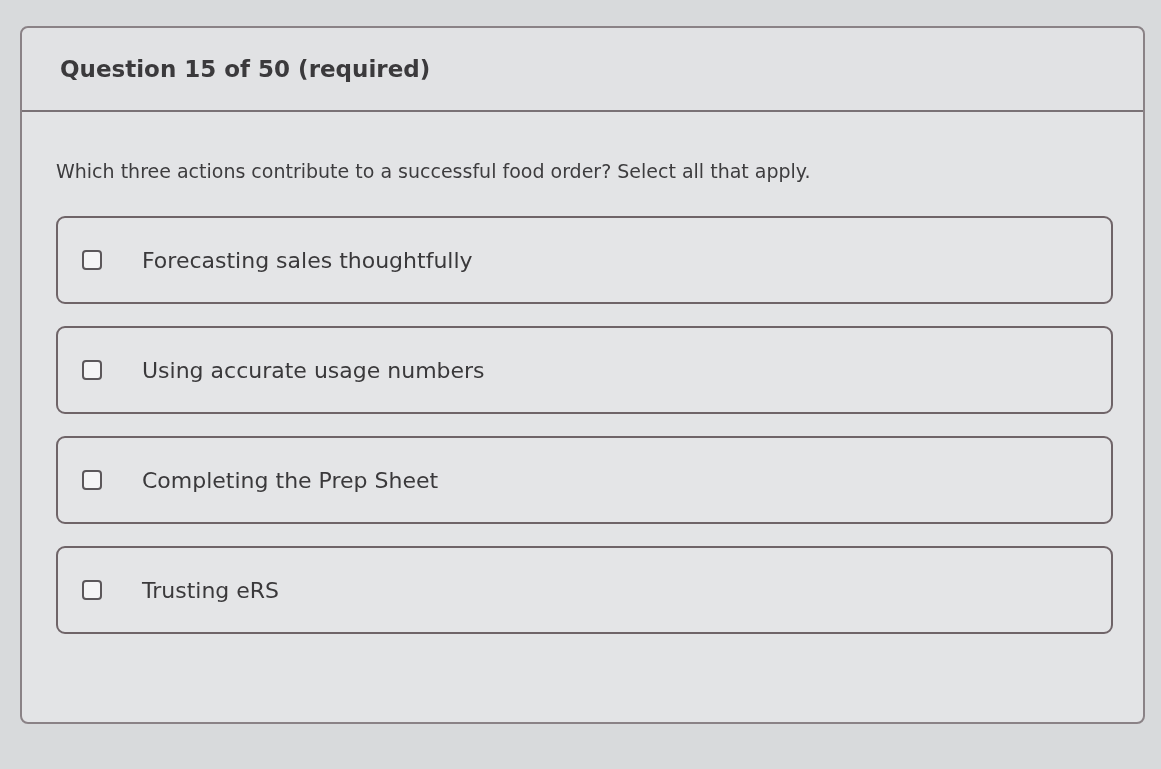  I want to click on answer-option: Trusting eRS, so click(584, 590).